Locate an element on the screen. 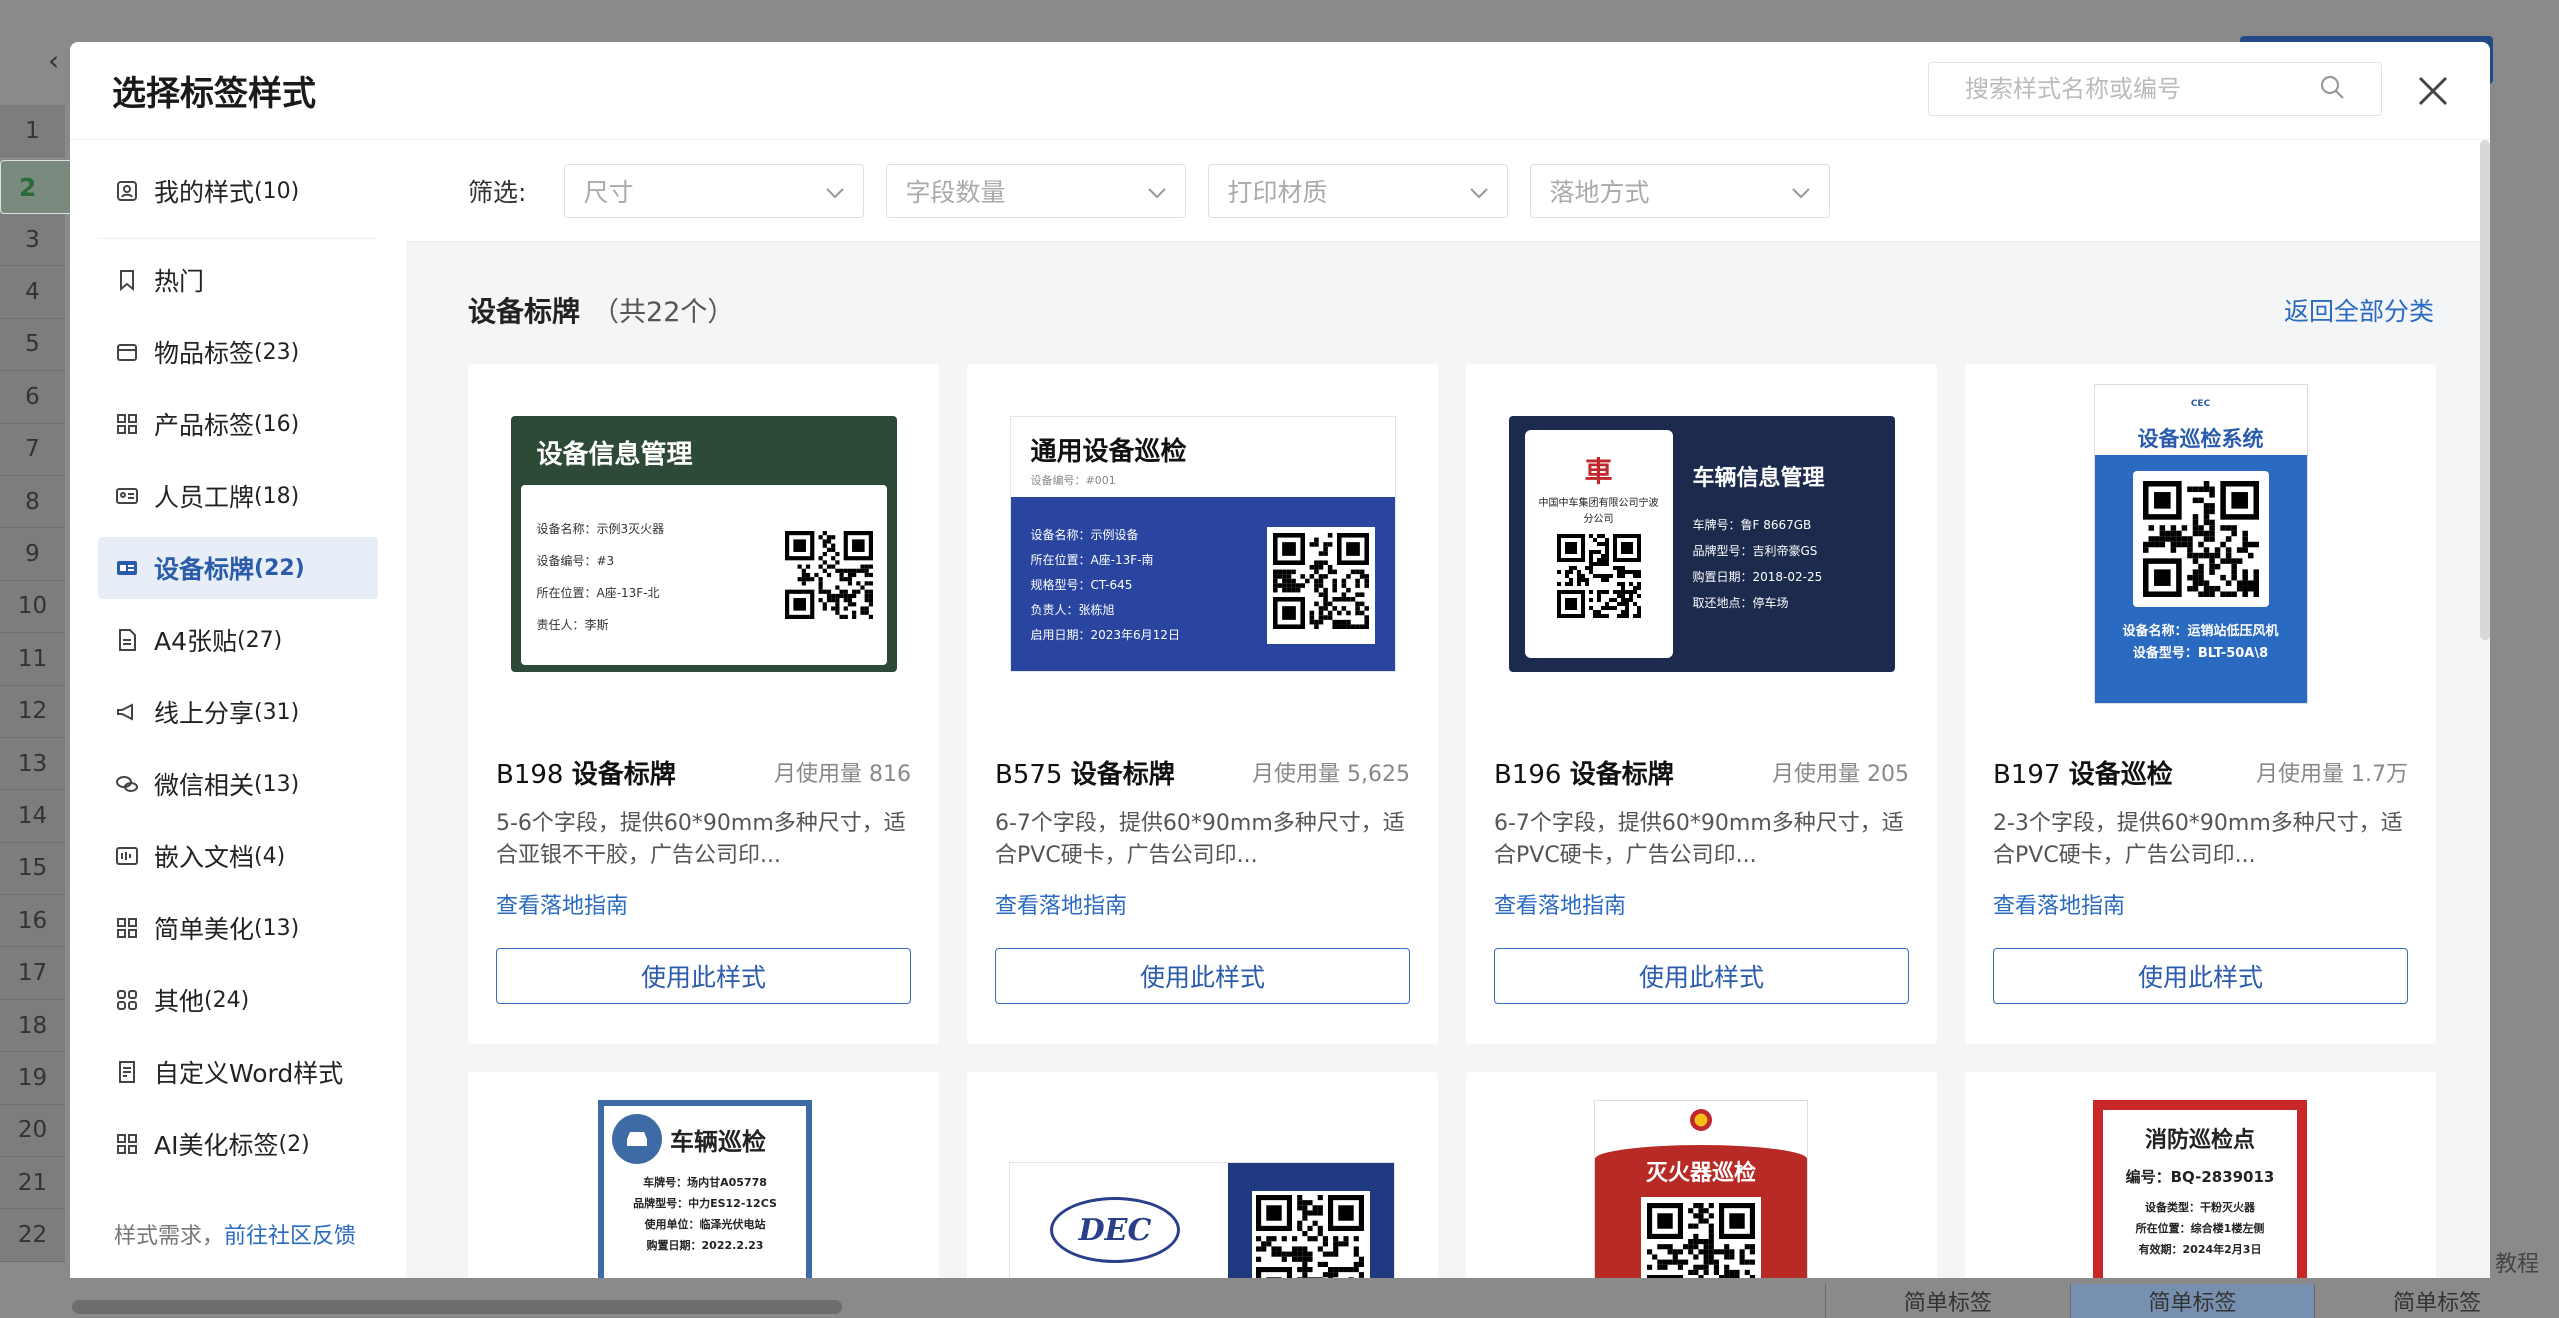  sidebar-item-category: 自定义Word样式 is located at coordinates (238, 1072).